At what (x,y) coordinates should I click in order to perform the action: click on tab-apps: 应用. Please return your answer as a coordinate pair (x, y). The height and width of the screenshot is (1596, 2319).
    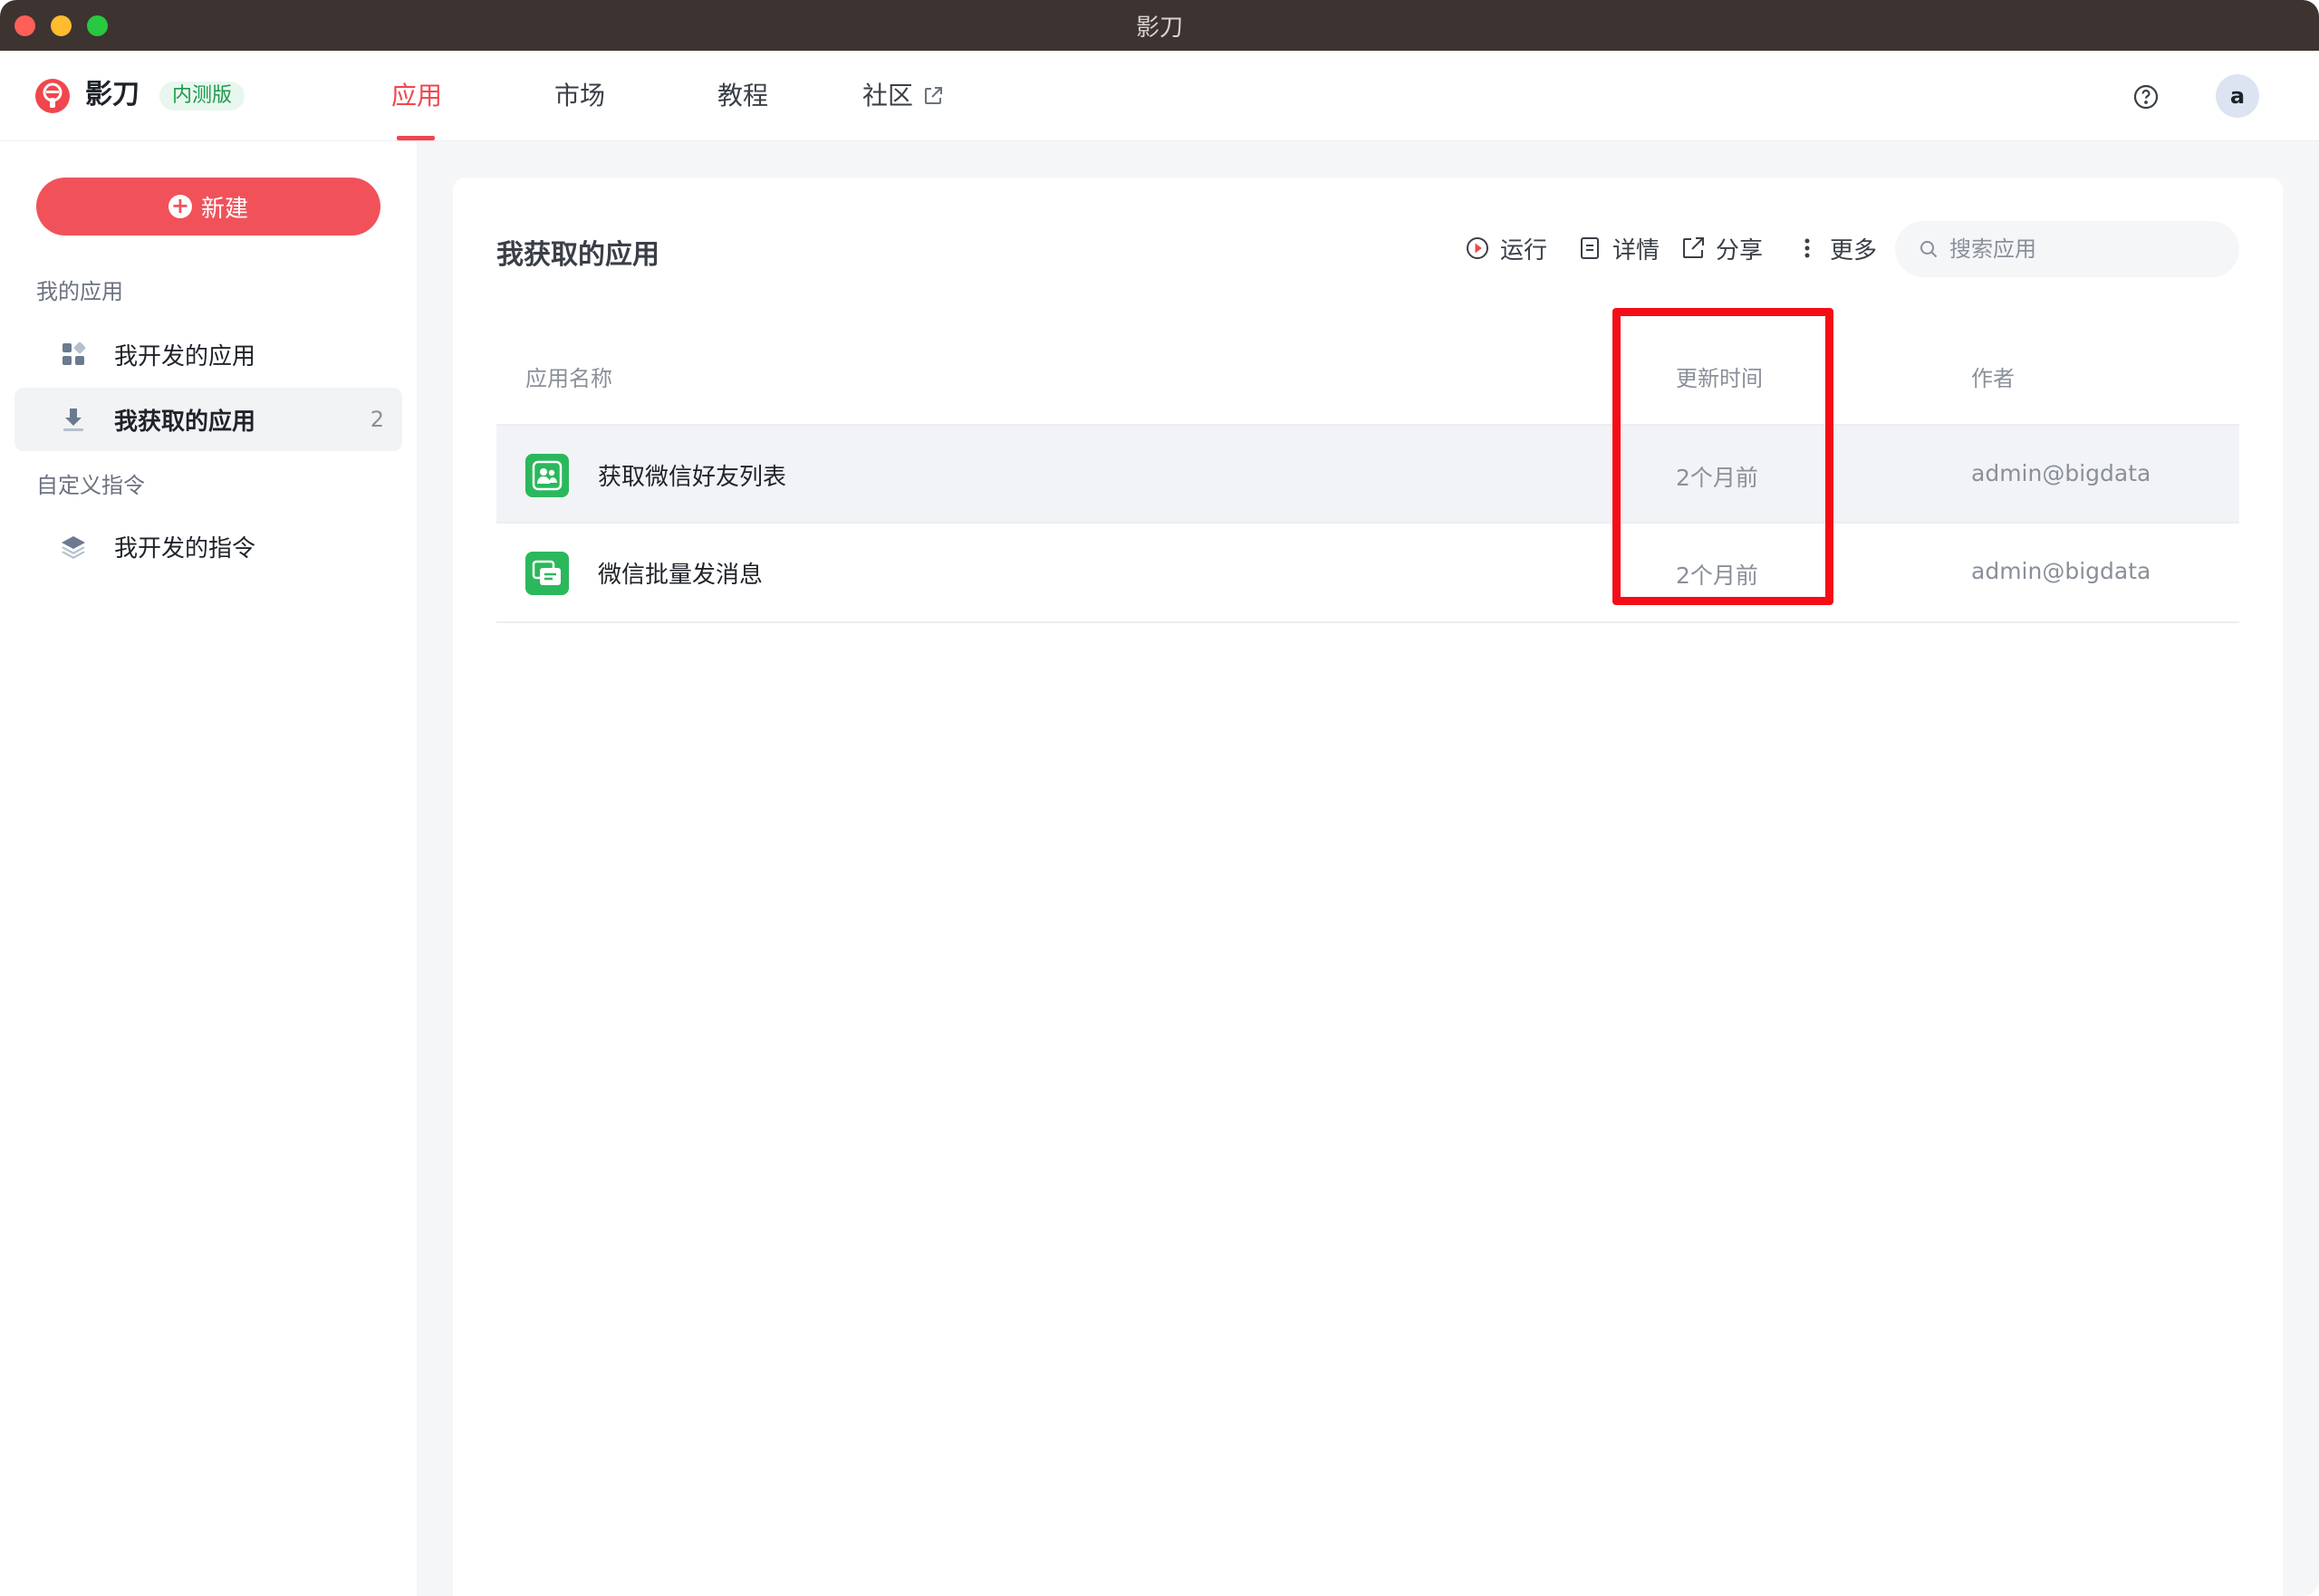
    Looking at the image, I should click on (416, 96).